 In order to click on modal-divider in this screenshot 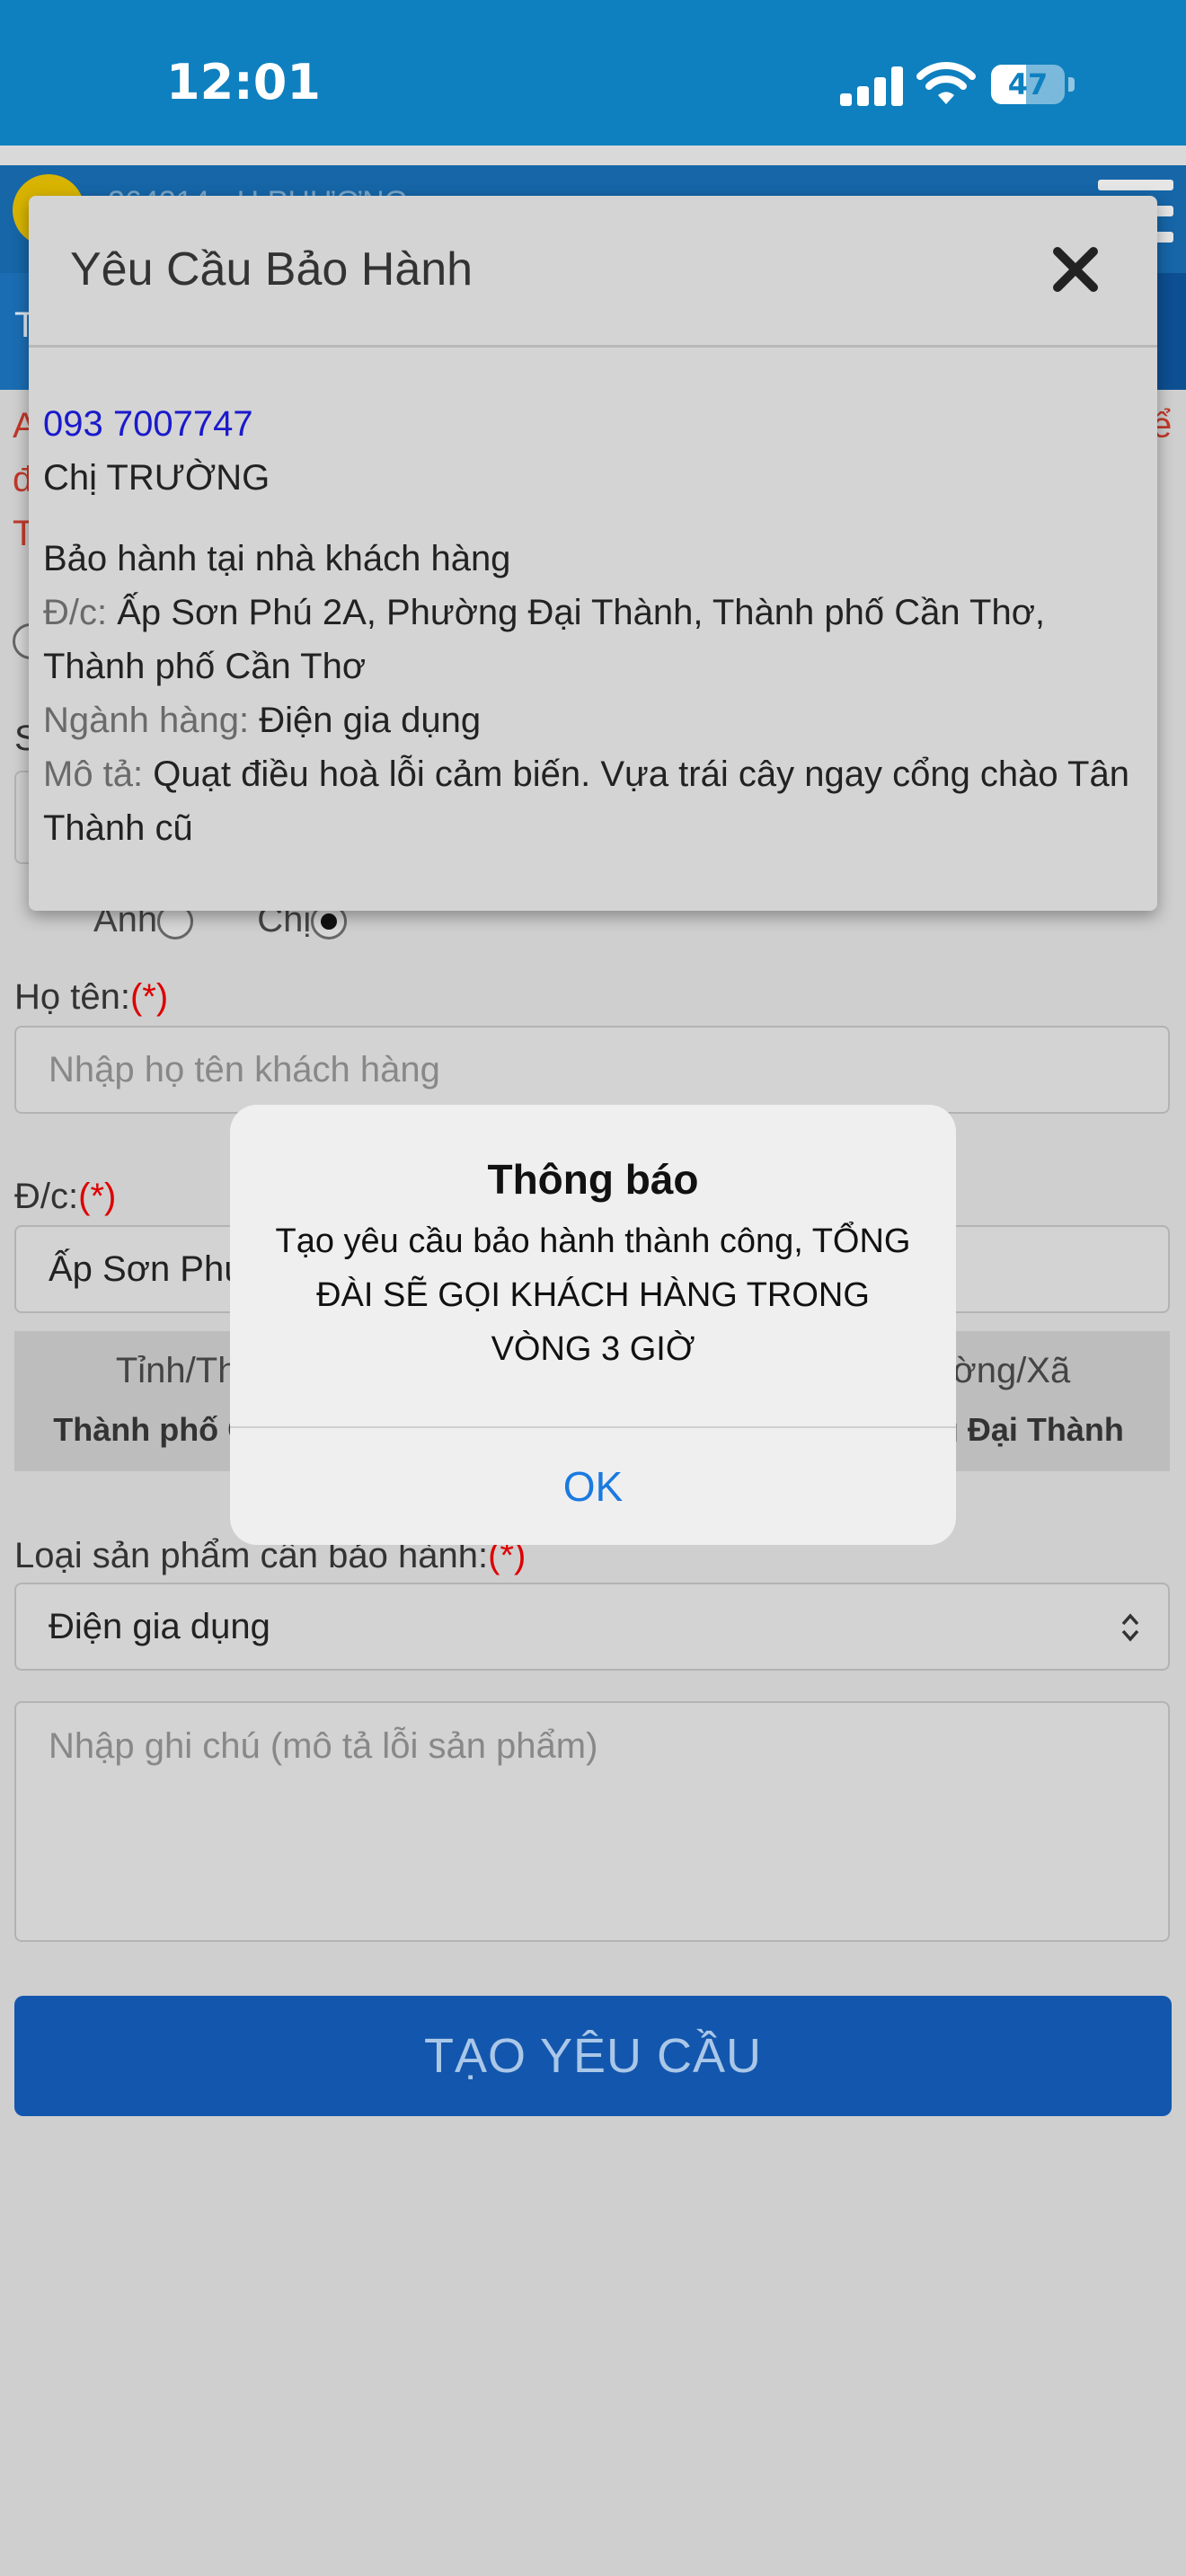, I will do `click(593, 346)`.